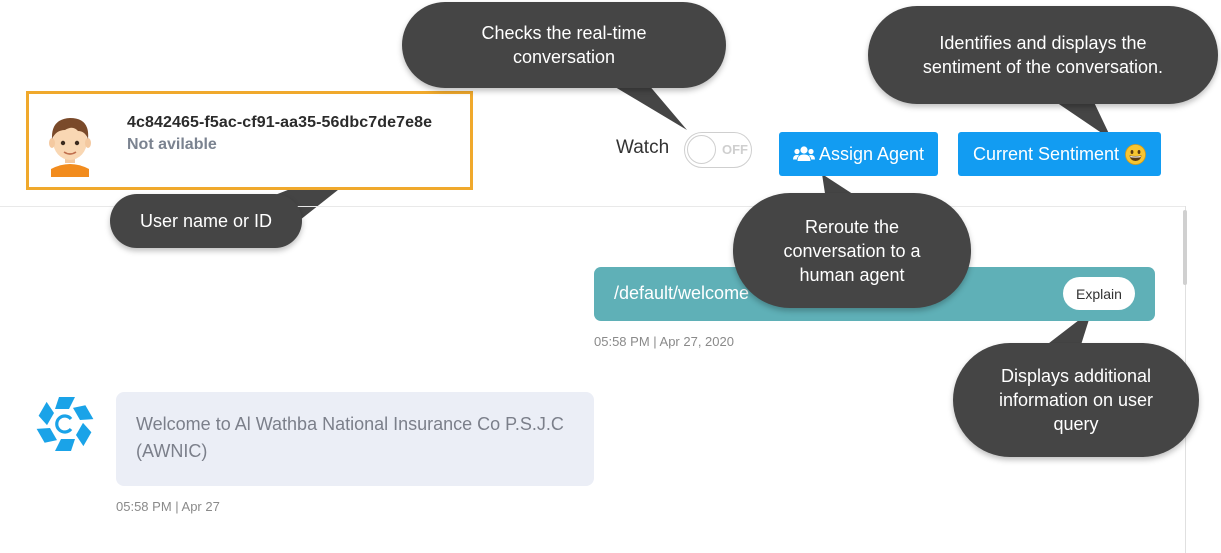 The image size is (1221, 553). Describe the element at coordinates (280, 122) in the screenshot. I see `user-id: 4c842465-f5ac-cf91-aa35-56dbc7de7e8e` at that location.